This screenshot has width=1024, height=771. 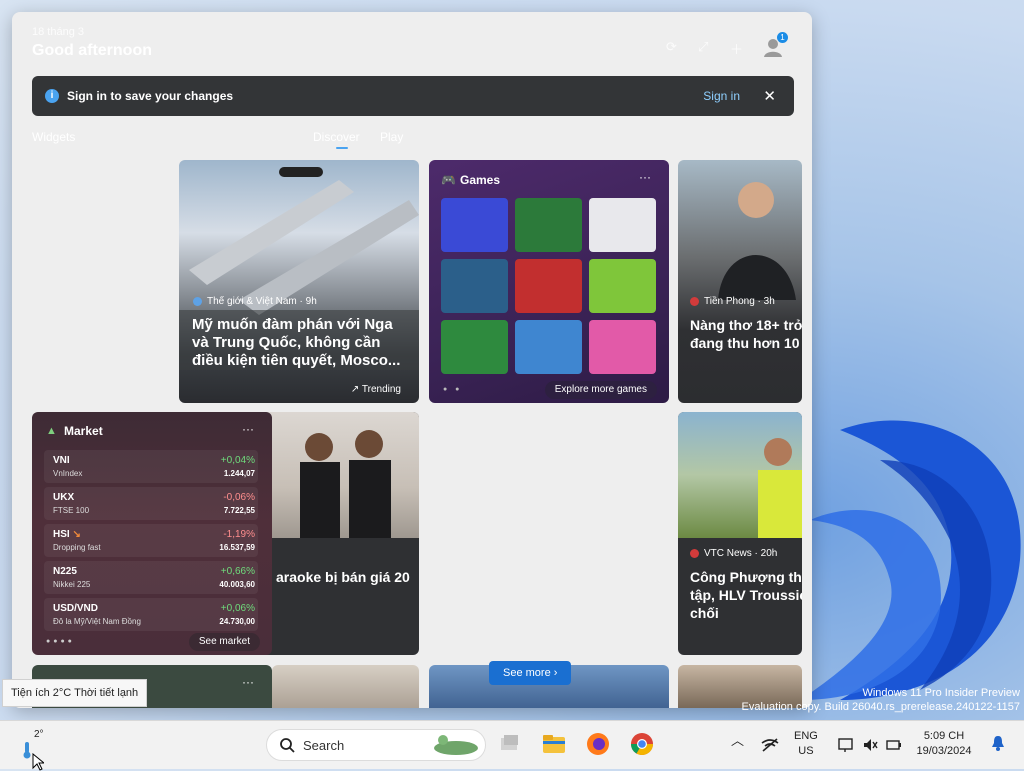 I want to click on globe-icon, so click(x=197, y=301).